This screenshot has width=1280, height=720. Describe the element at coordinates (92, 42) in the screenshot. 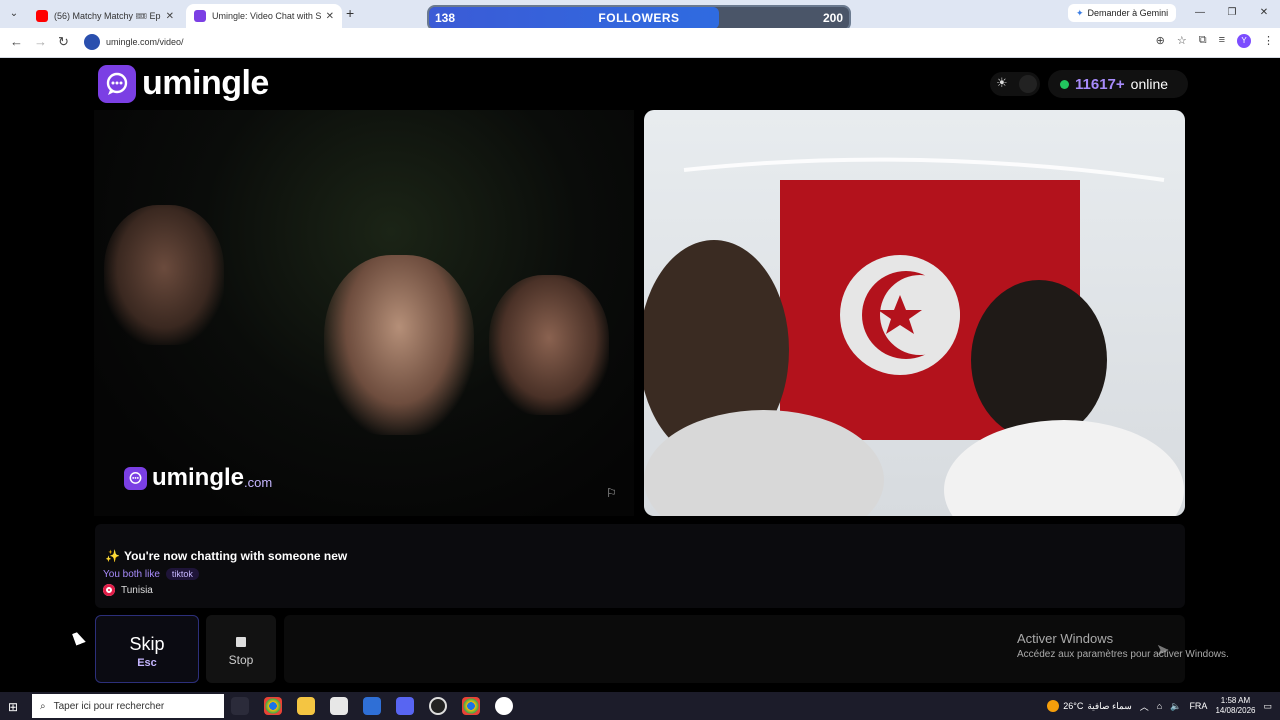

I see `site-info-icon` at that location.